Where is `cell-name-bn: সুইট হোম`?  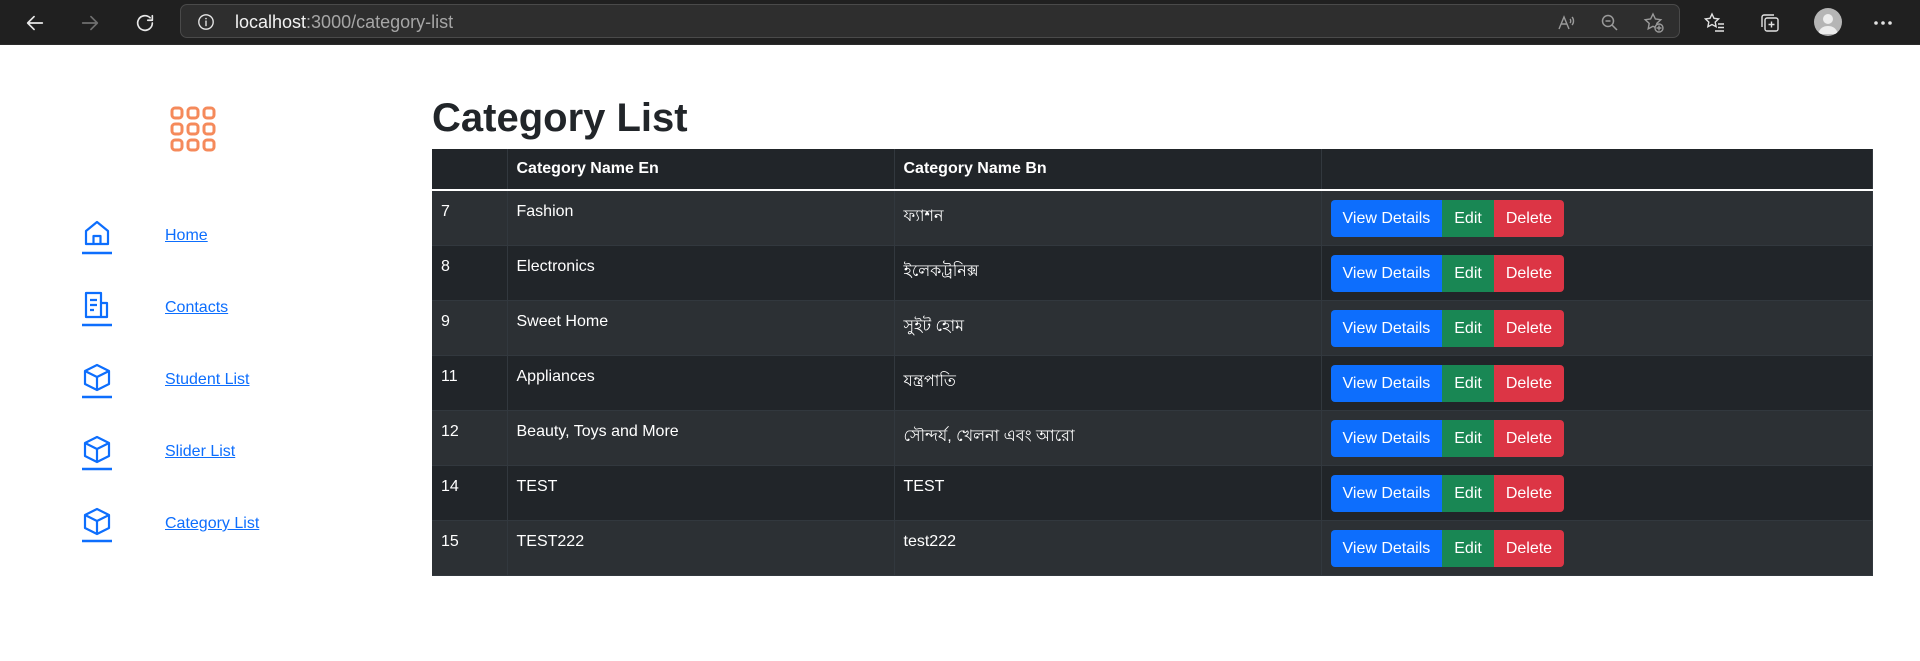
cell-name-bn: সুইট হোম is located at coordinates (1108, 328).